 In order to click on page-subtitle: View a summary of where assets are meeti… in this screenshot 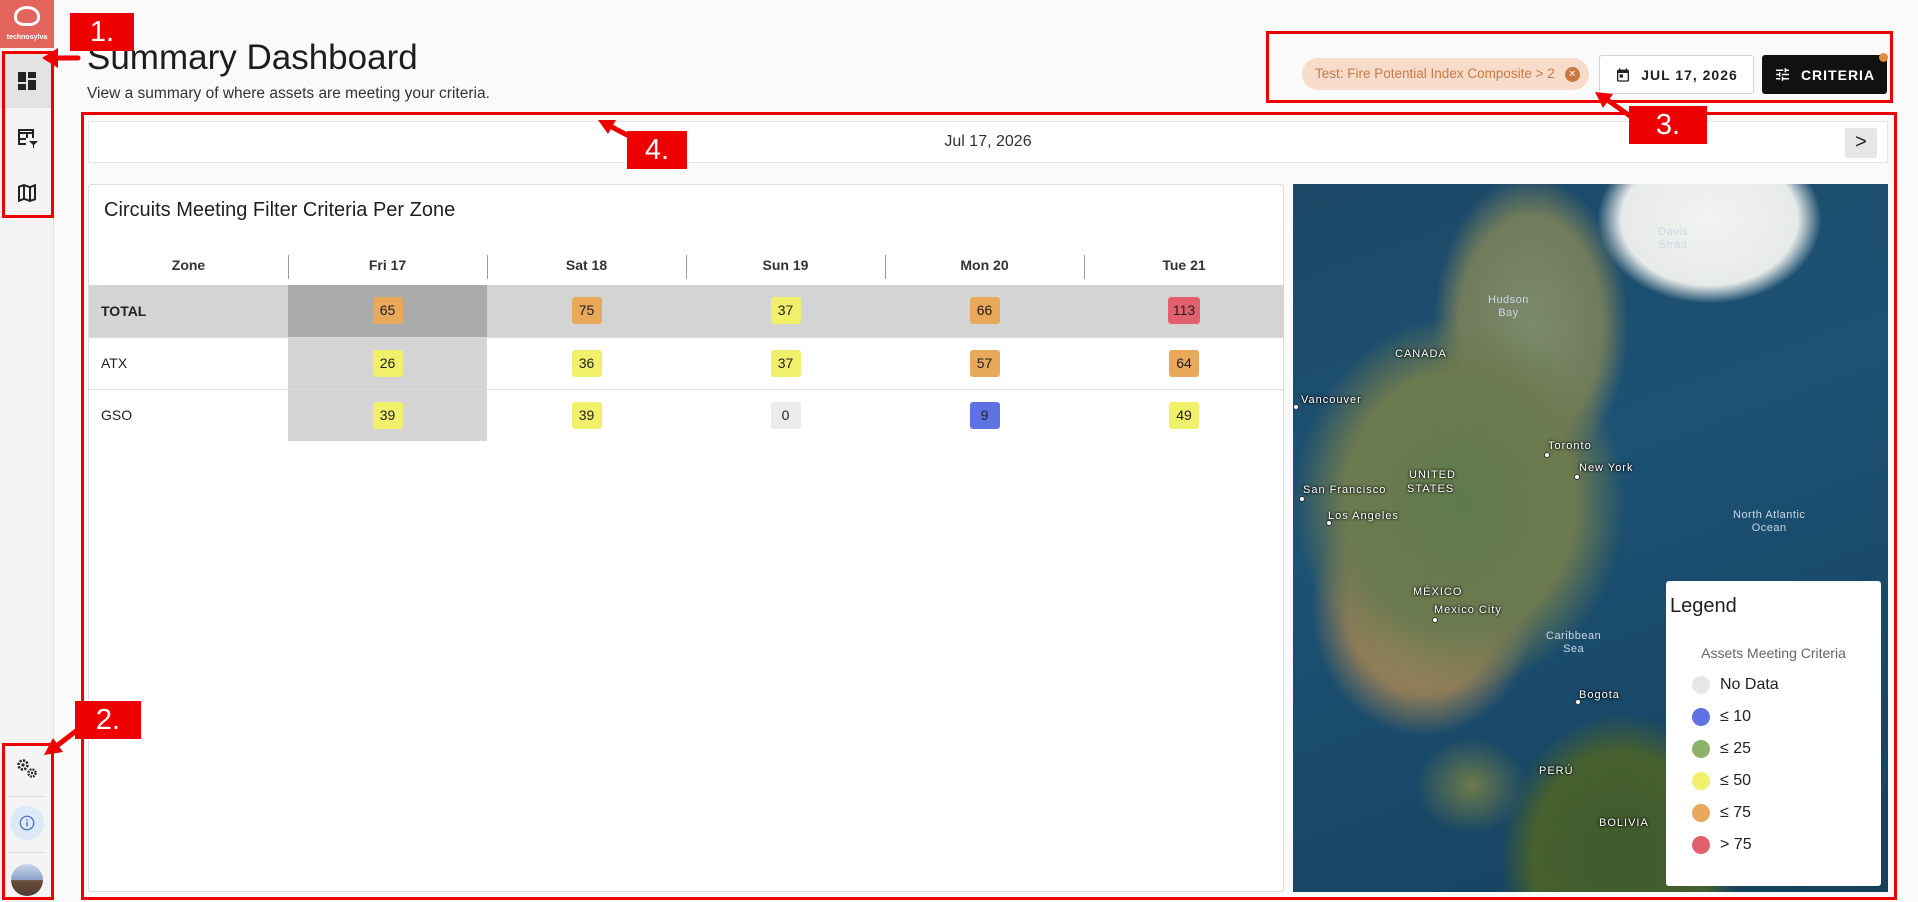, I will do `click(288, 93)`.